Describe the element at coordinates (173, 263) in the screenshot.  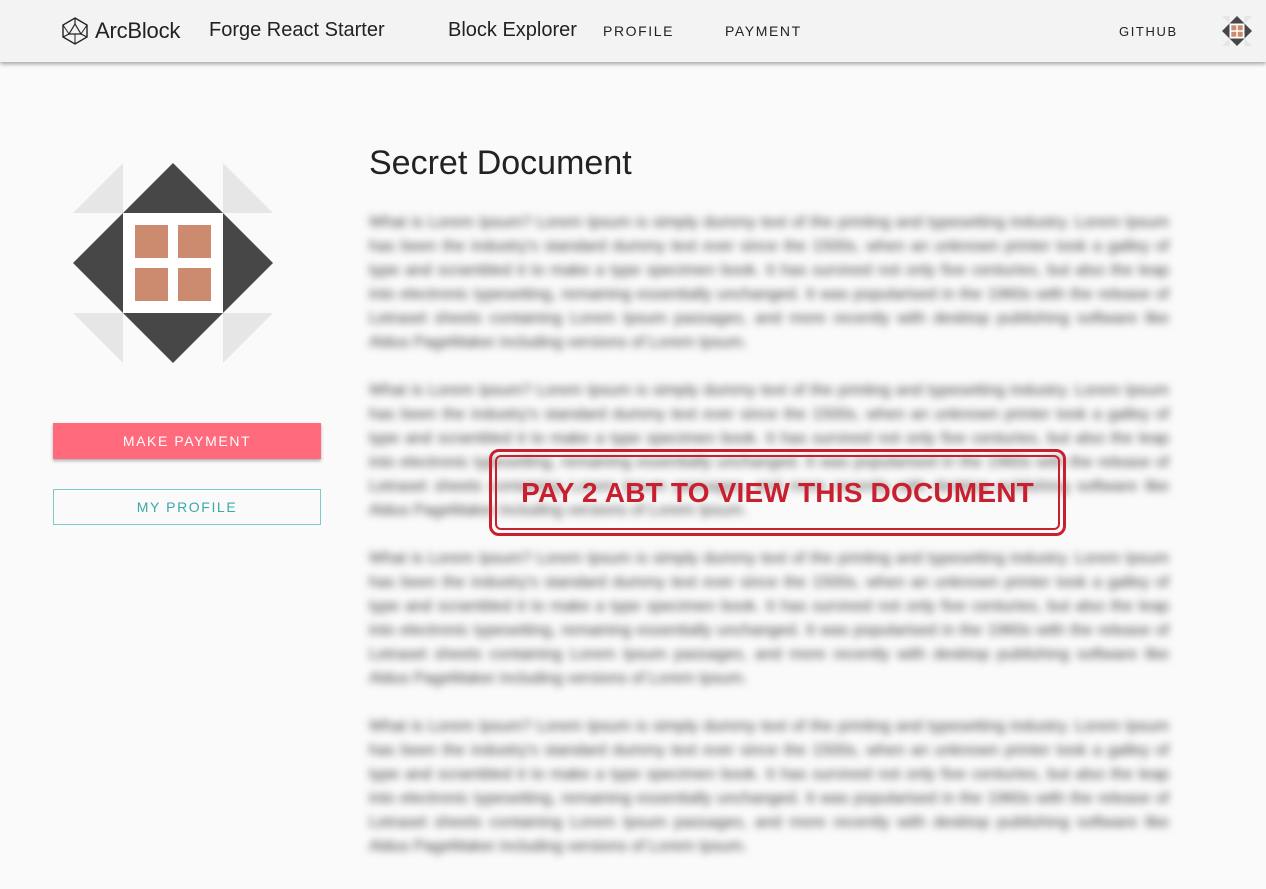
I see `profile-avatar-icon` at that location.